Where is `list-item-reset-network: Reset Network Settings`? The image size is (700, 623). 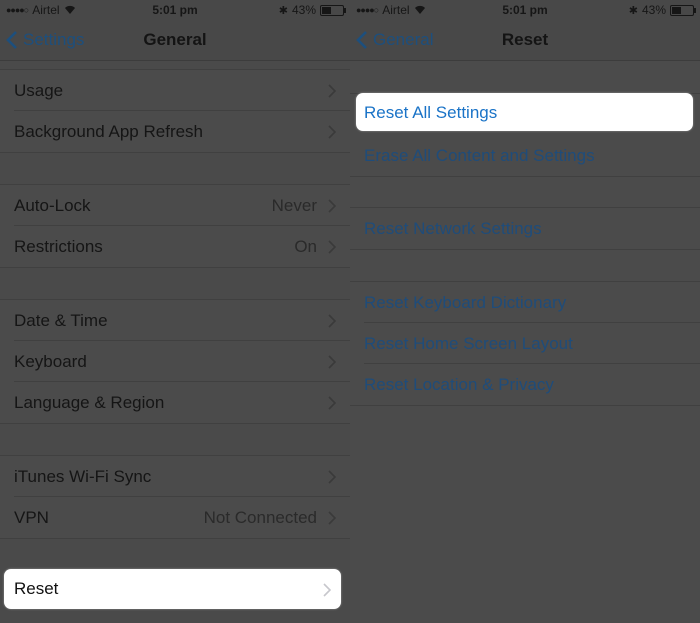 list-item-reset-network: Reset Network Settings is located at coordinates (525, 228).